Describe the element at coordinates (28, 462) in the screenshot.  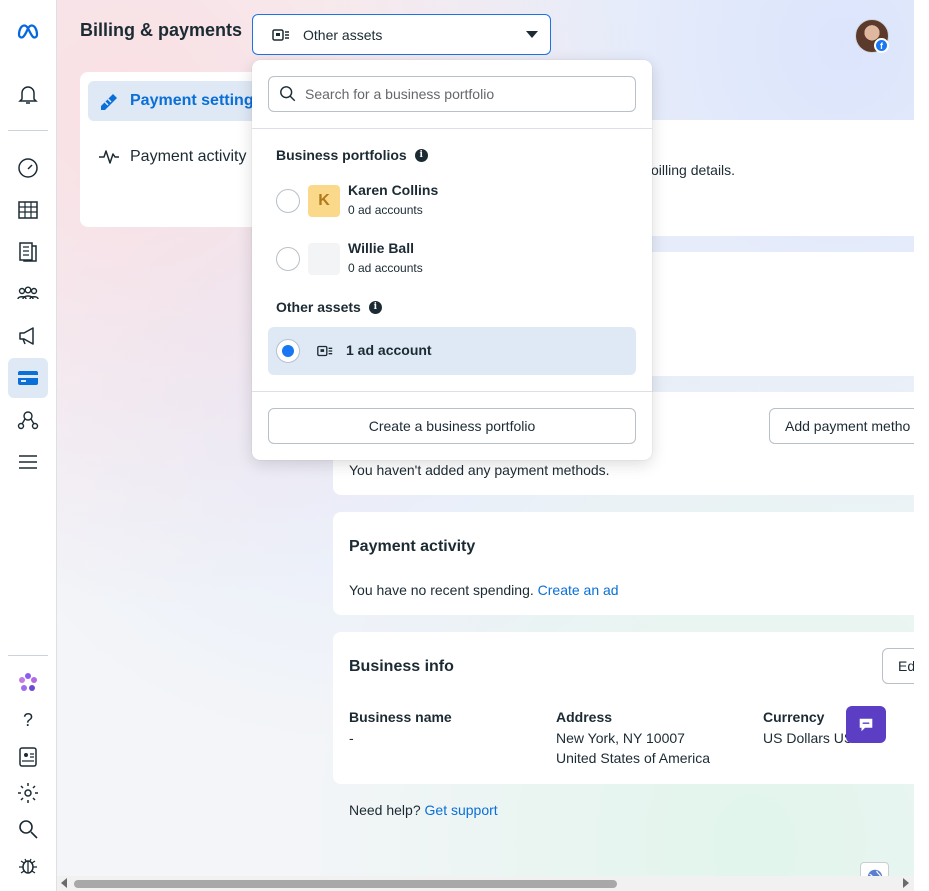
I see `menu-hamburger-icon` at that location.